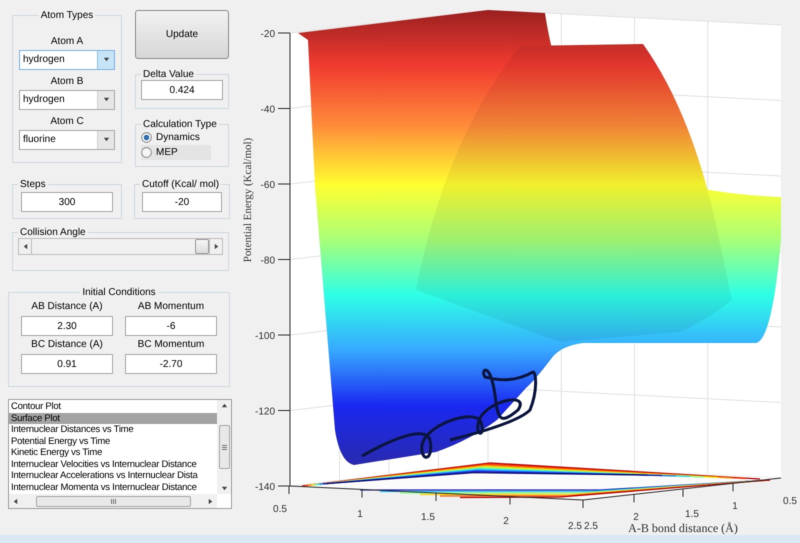 Image resolution: width=800 pixels, height=543 pixels. Describe the element at coordinates (267, 110) in the screenshot. I see `z-tick-label: -40` at that location.